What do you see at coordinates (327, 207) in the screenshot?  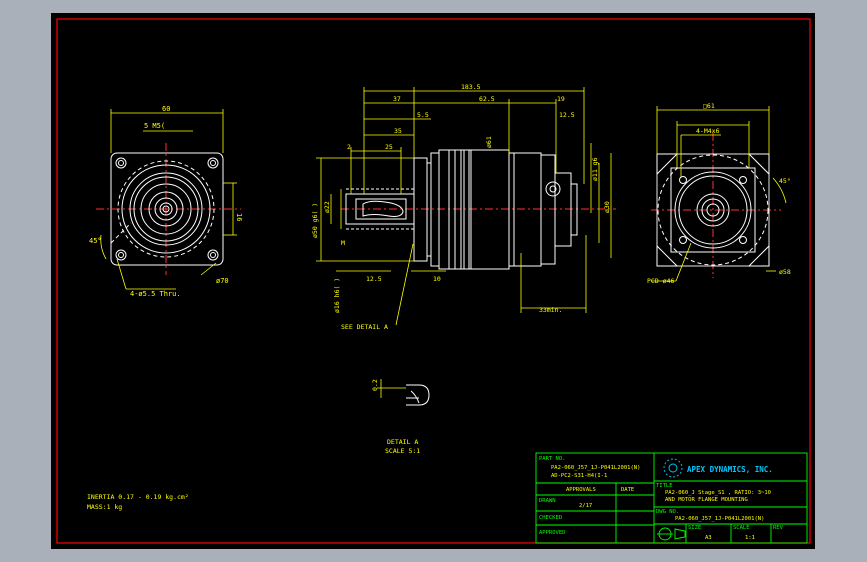 I see `side-dim-22: ø22` at bounding box center [327, 207].